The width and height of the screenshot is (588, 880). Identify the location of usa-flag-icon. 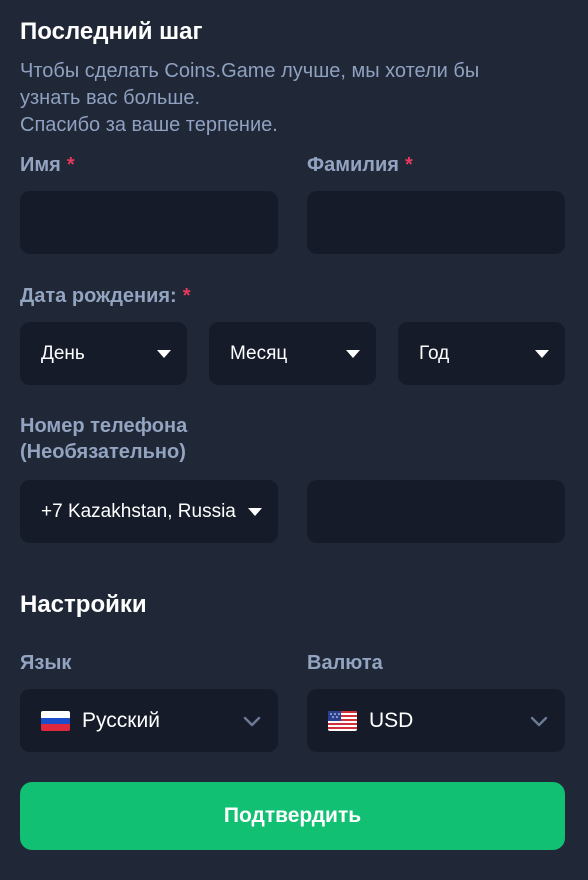
(342, 721).